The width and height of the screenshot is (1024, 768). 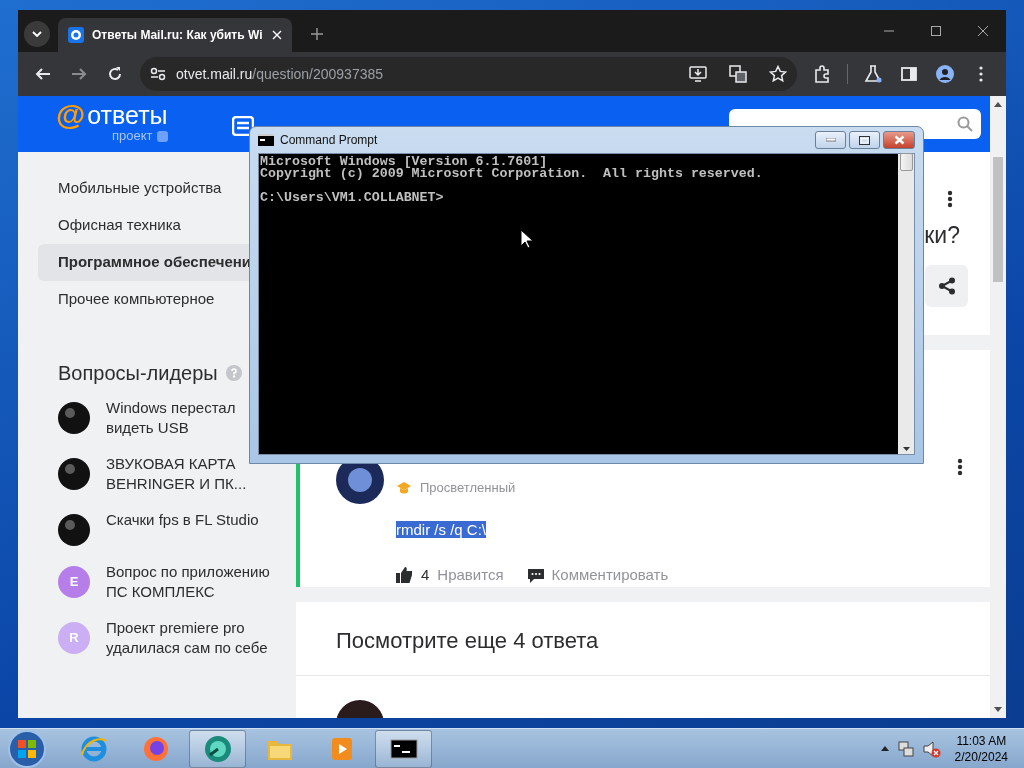 What do you see at coordinates (127, 115) in the screenshot?
I see `logo-text: ответы` at bounding box center [127, 115].